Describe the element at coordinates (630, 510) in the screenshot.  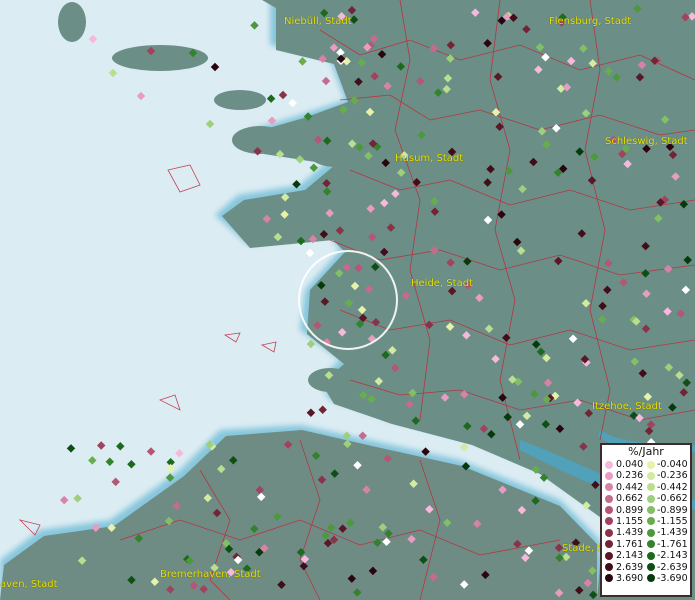
I see `legend-value-positive: 0.899` at that location.